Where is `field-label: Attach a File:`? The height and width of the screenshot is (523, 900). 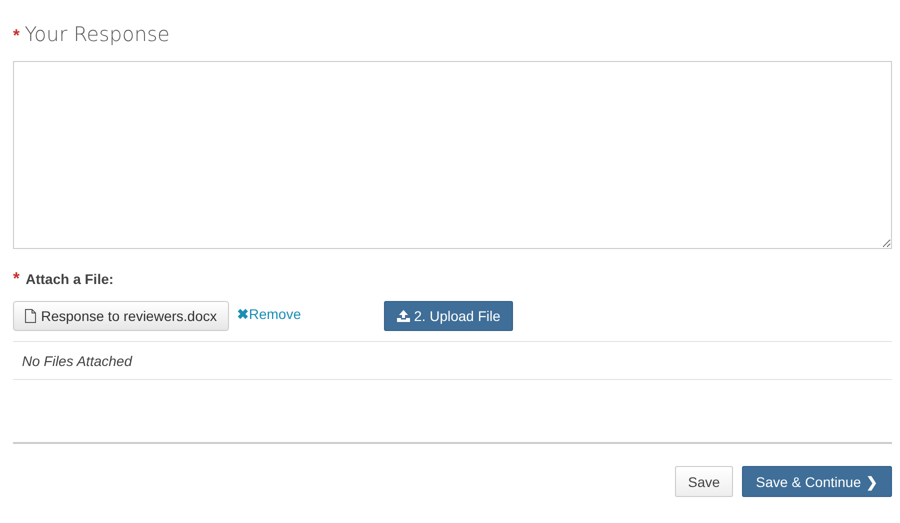 field-label: Attach a File: is located at coordinates (70, 279).